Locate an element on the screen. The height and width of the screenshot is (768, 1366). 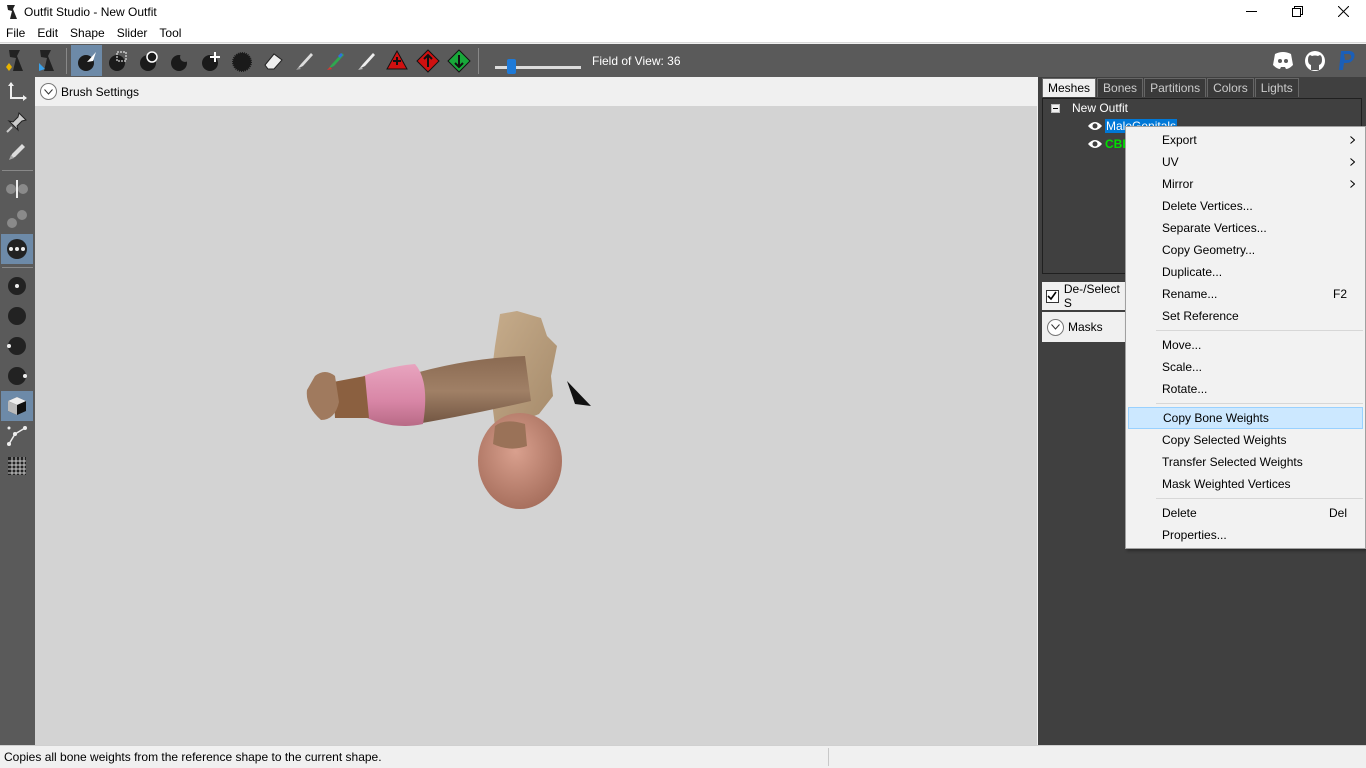
transform-red-button is located at coordinates (396, 60).